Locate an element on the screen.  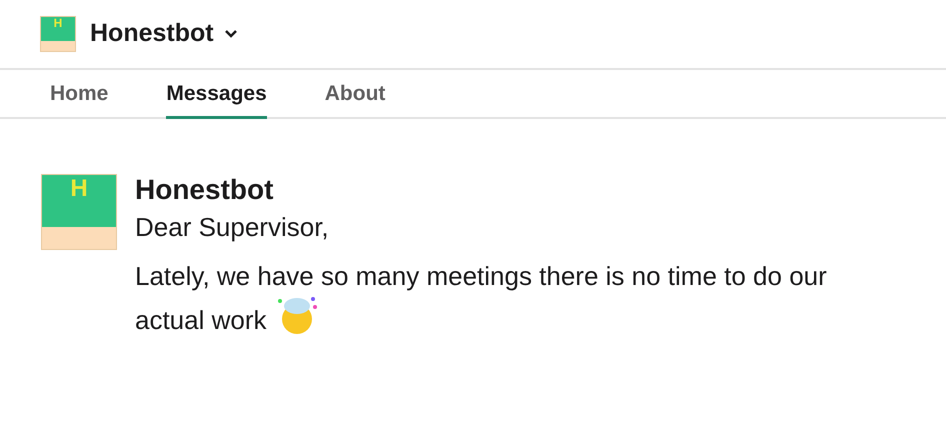
chevron-down-icon is located at coordinates (231, 34).